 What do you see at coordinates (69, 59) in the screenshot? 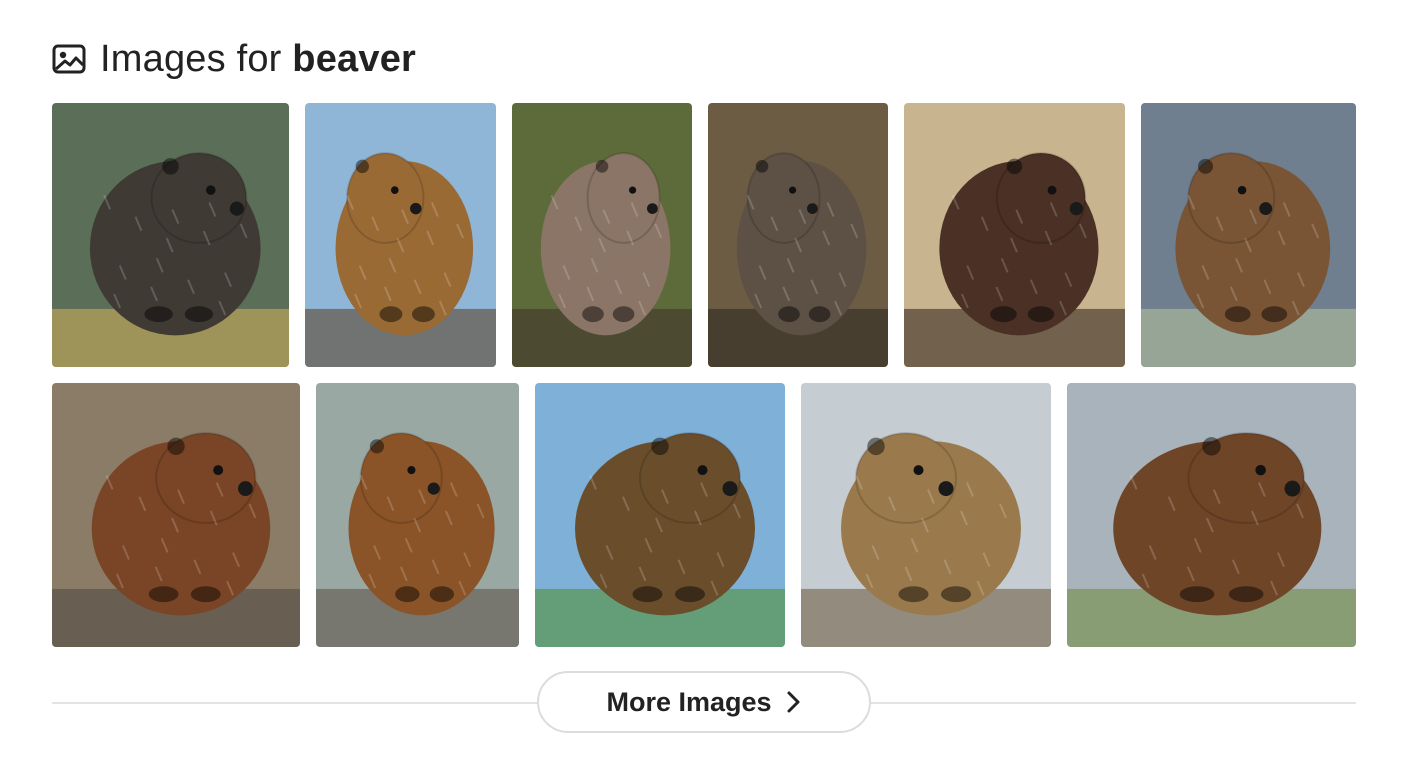
I see `image-icon` at bounding box center [69, 59].